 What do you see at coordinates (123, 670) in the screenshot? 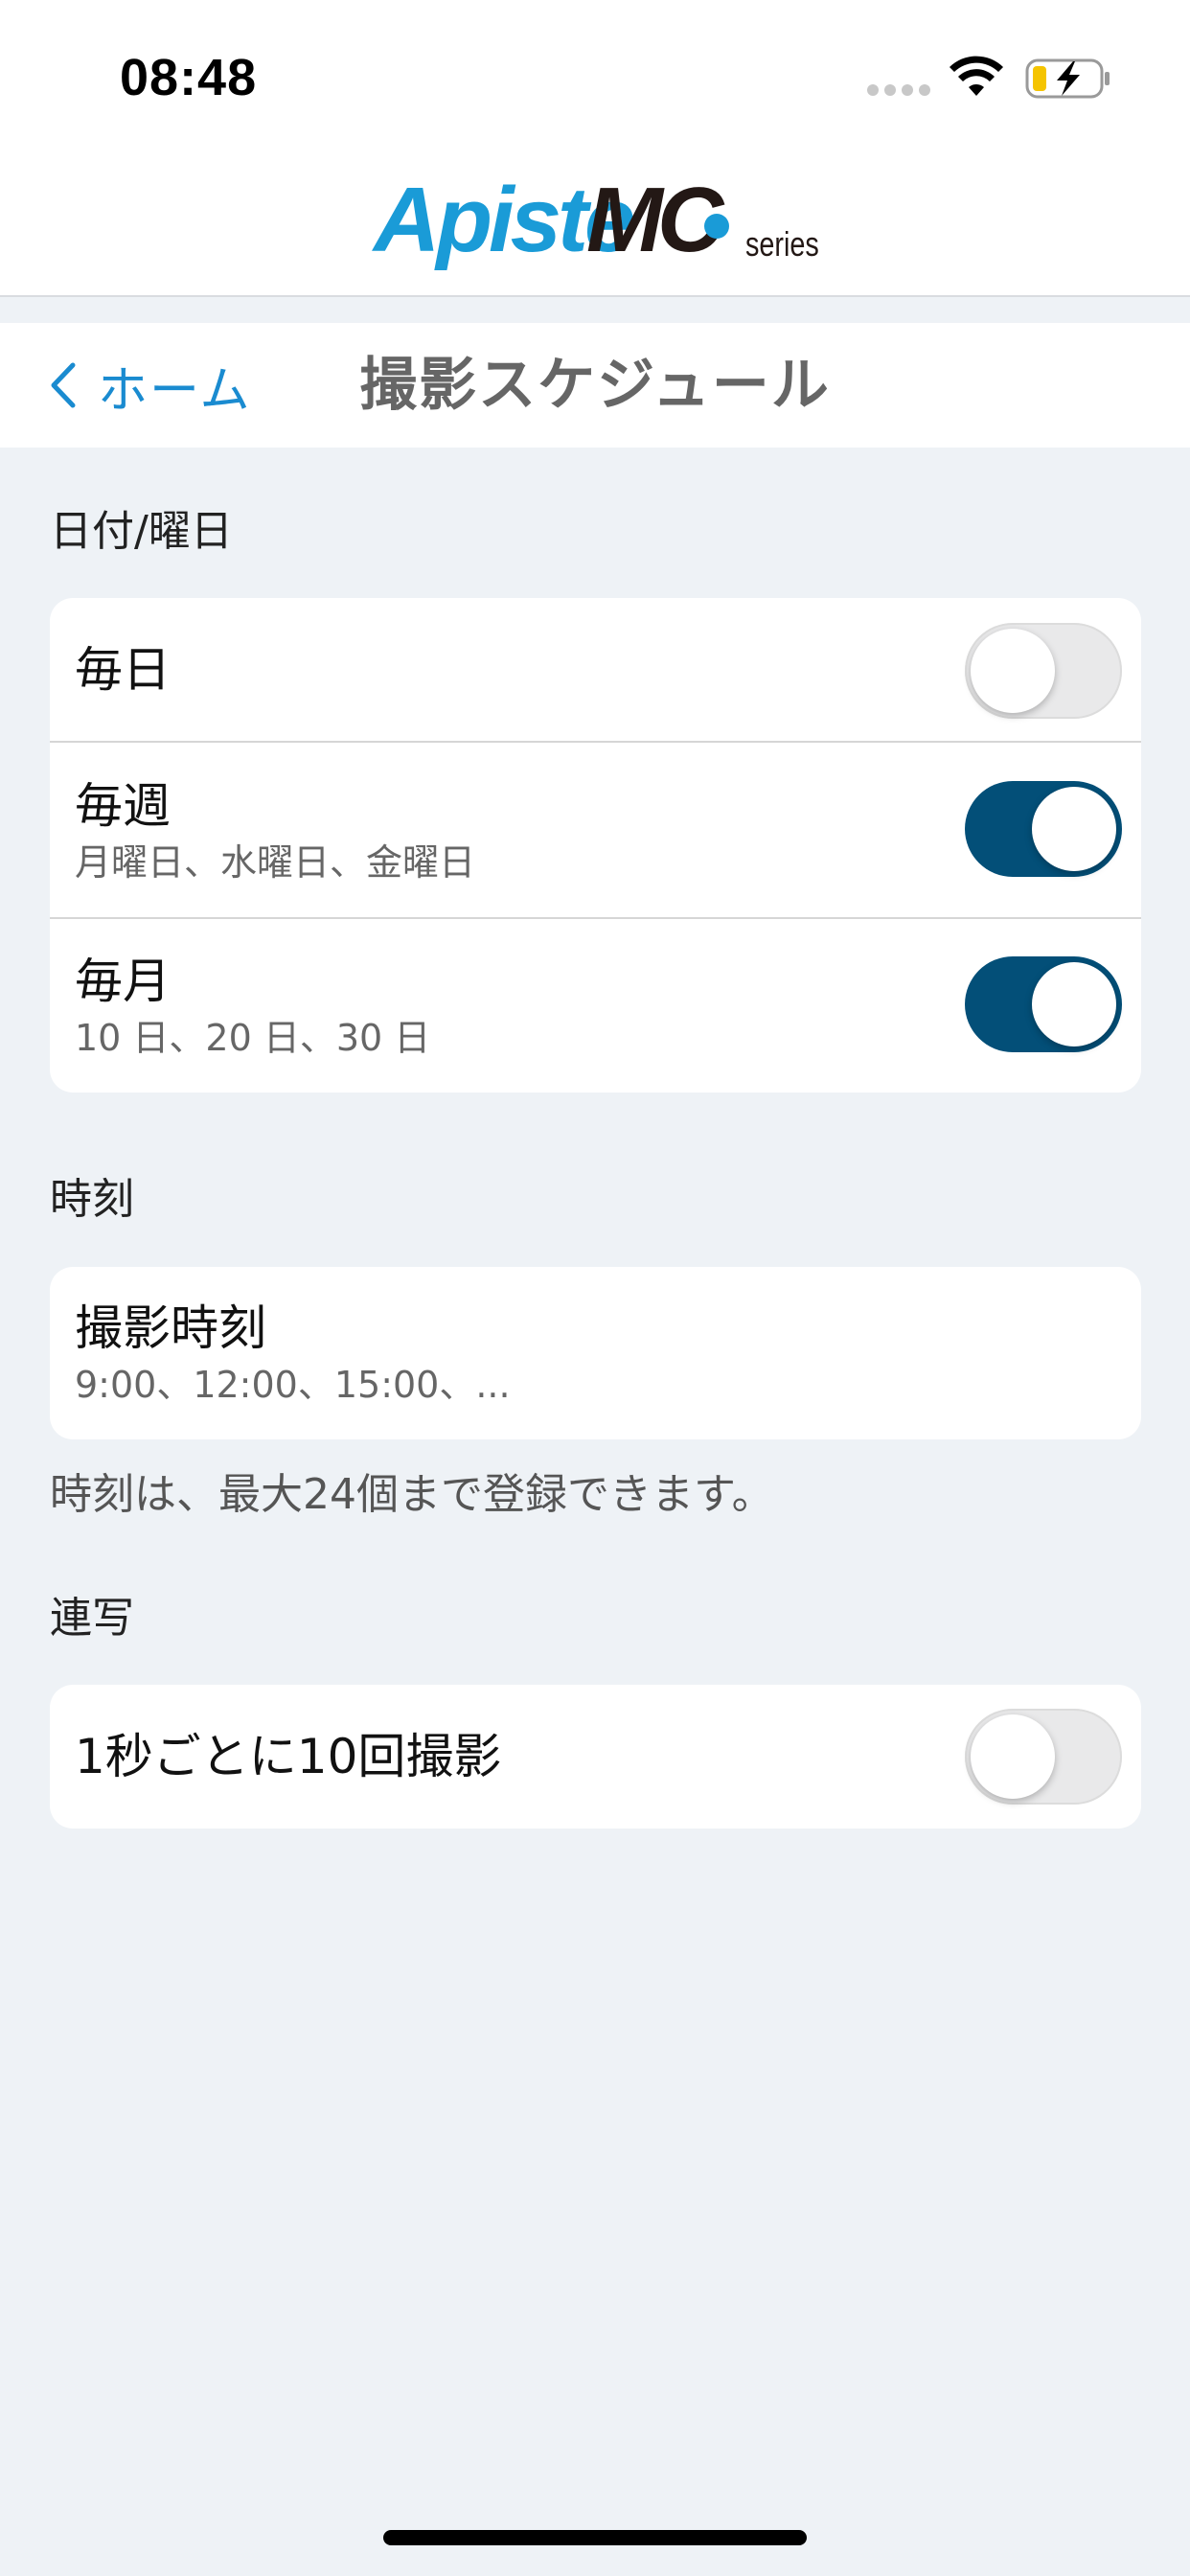
I see `row-title-daily: 毎日` at bounding box center [123, 670].